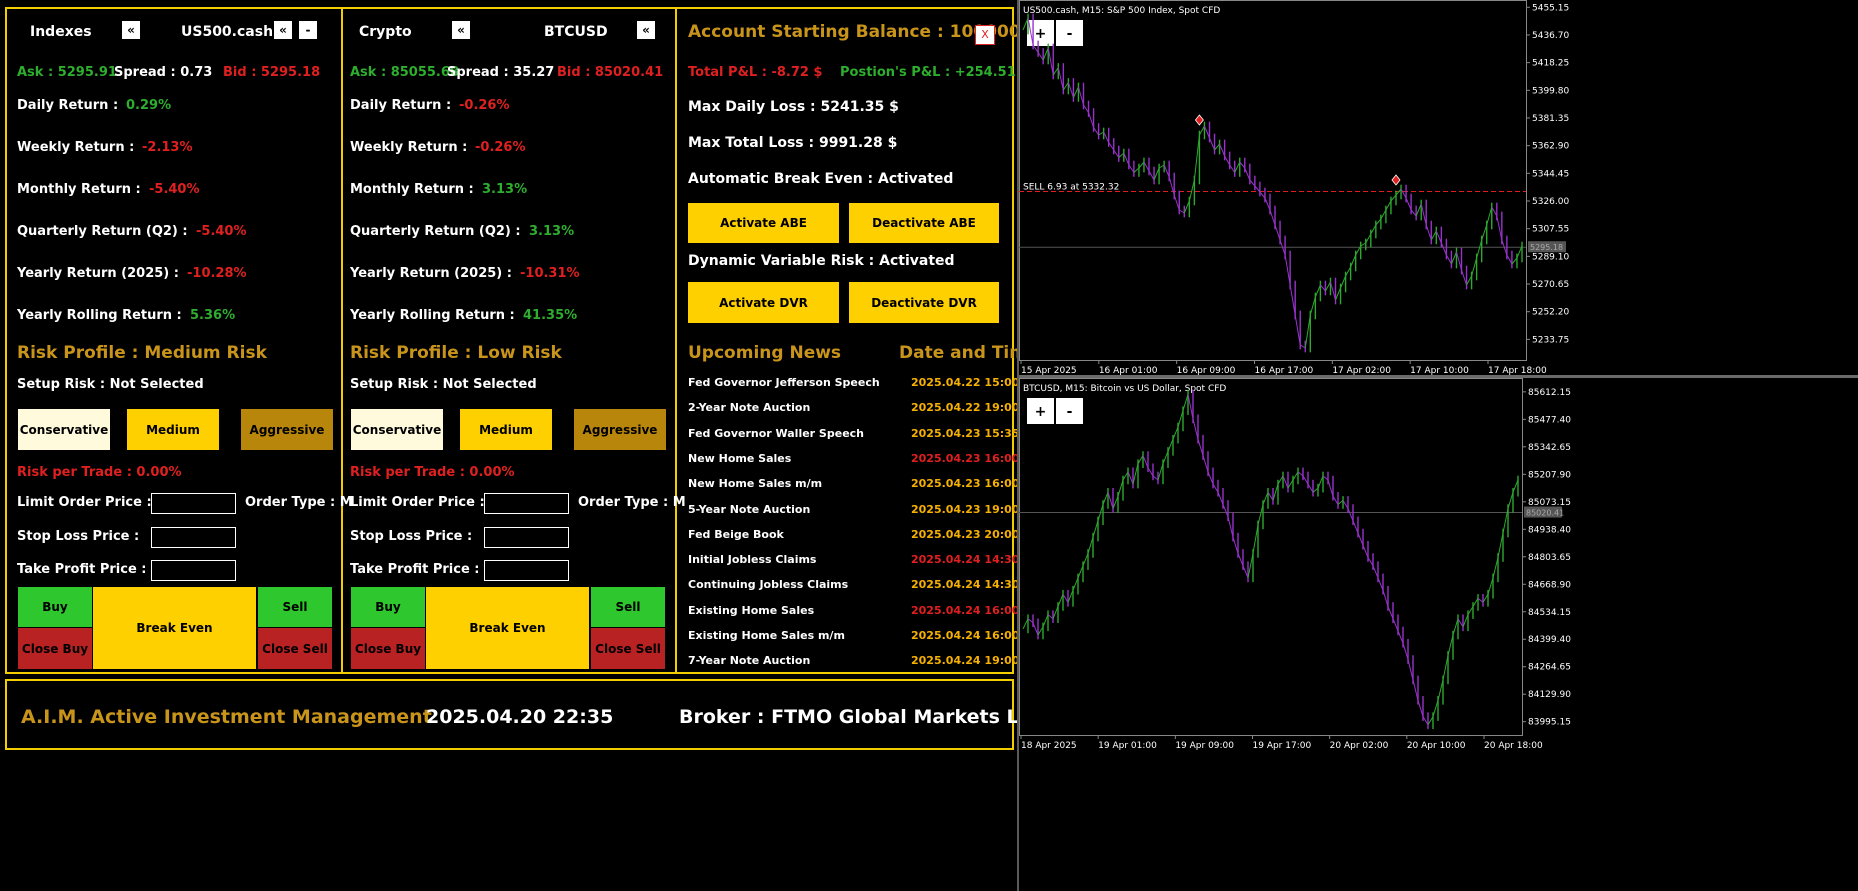  What do you see at coordinates (149, 105) in the screenshot?
I see `return-value: 0.29%` at bounding box center [149, 105].